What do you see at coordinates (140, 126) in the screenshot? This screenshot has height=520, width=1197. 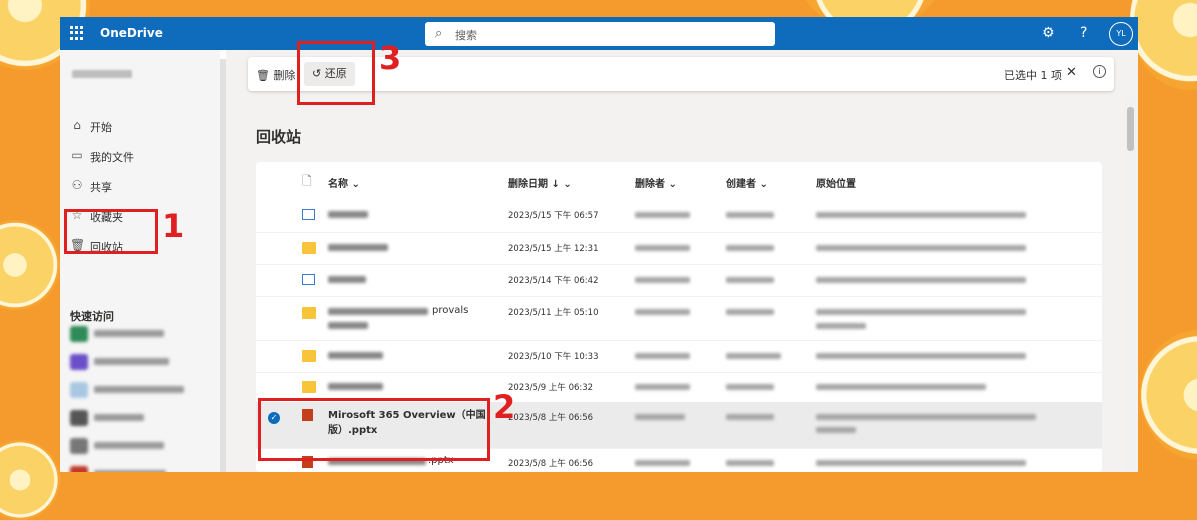 I see `sidebar-item-home: ⌂ 开始` at bounding box center [140, 126].